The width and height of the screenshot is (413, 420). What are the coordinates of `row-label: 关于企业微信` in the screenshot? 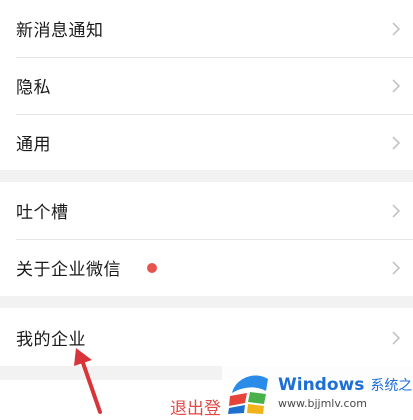 It's located at (68, 270).